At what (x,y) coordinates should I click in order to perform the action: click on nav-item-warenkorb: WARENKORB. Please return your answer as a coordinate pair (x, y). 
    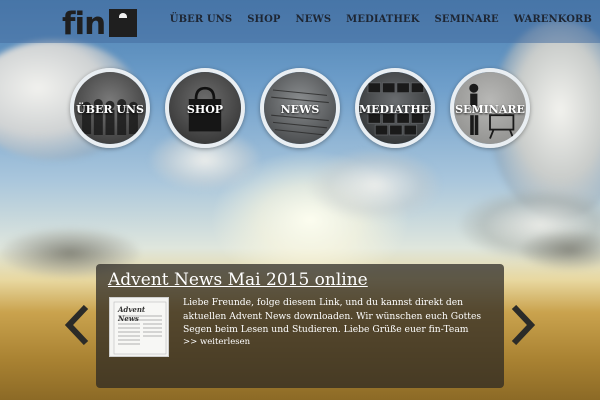
    Looking at the image, I should click on (553, 19).